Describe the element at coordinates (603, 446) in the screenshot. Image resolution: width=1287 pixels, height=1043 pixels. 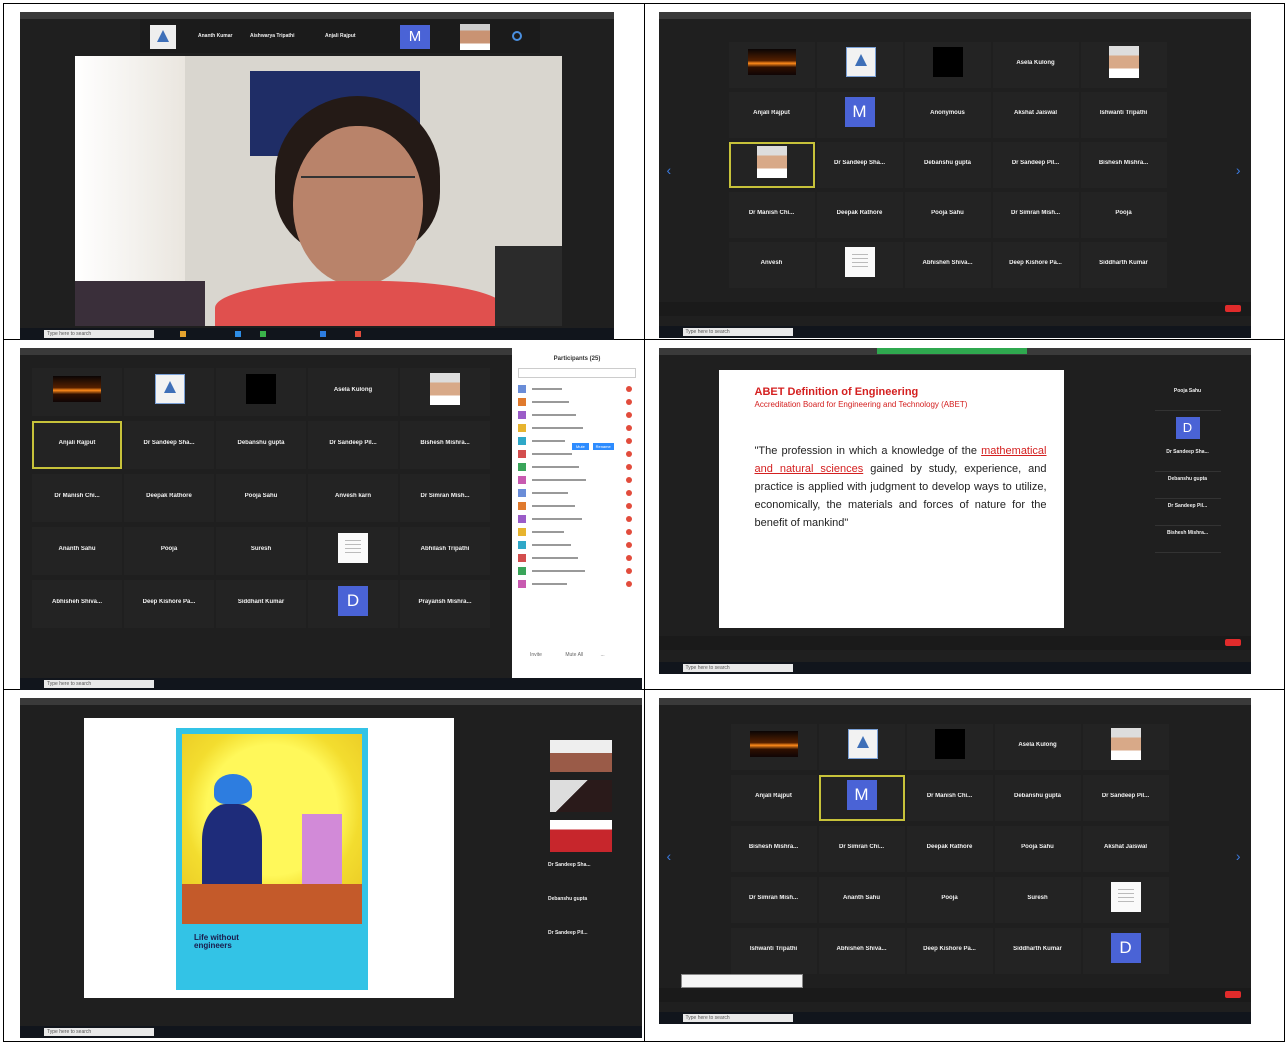
I see `rename-button: Rename` at that location.